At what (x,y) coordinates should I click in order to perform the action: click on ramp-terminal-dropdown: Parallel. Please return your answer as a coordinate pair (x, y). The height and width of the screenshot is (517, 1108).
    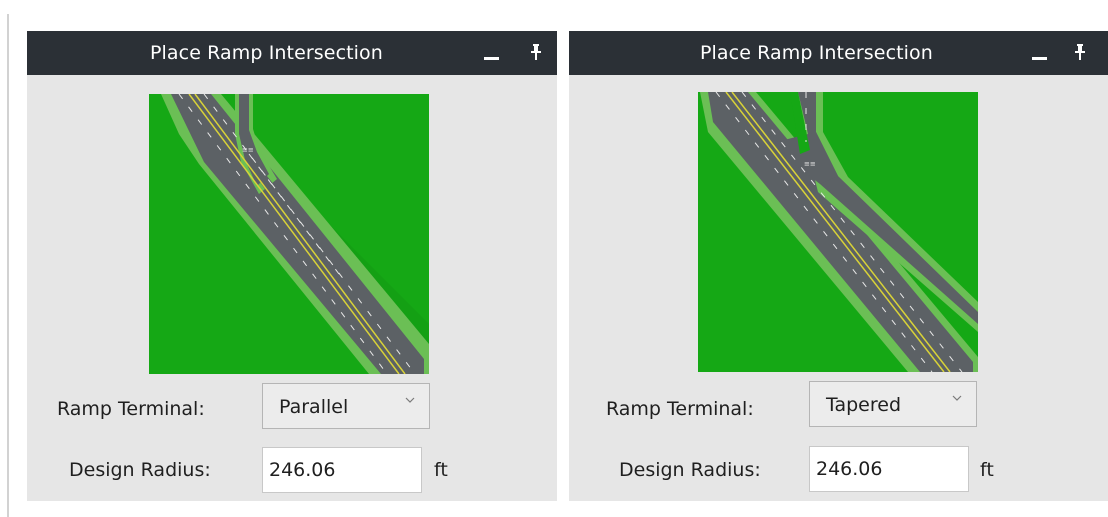
    Looking at the image, I should click on (346, 406).